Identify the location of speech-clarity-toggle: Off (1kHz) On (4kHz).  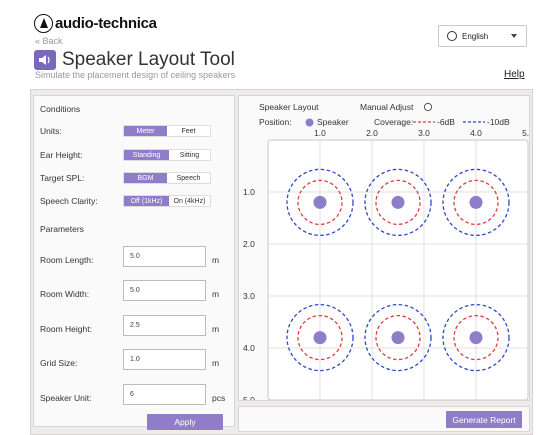
(167, 201).